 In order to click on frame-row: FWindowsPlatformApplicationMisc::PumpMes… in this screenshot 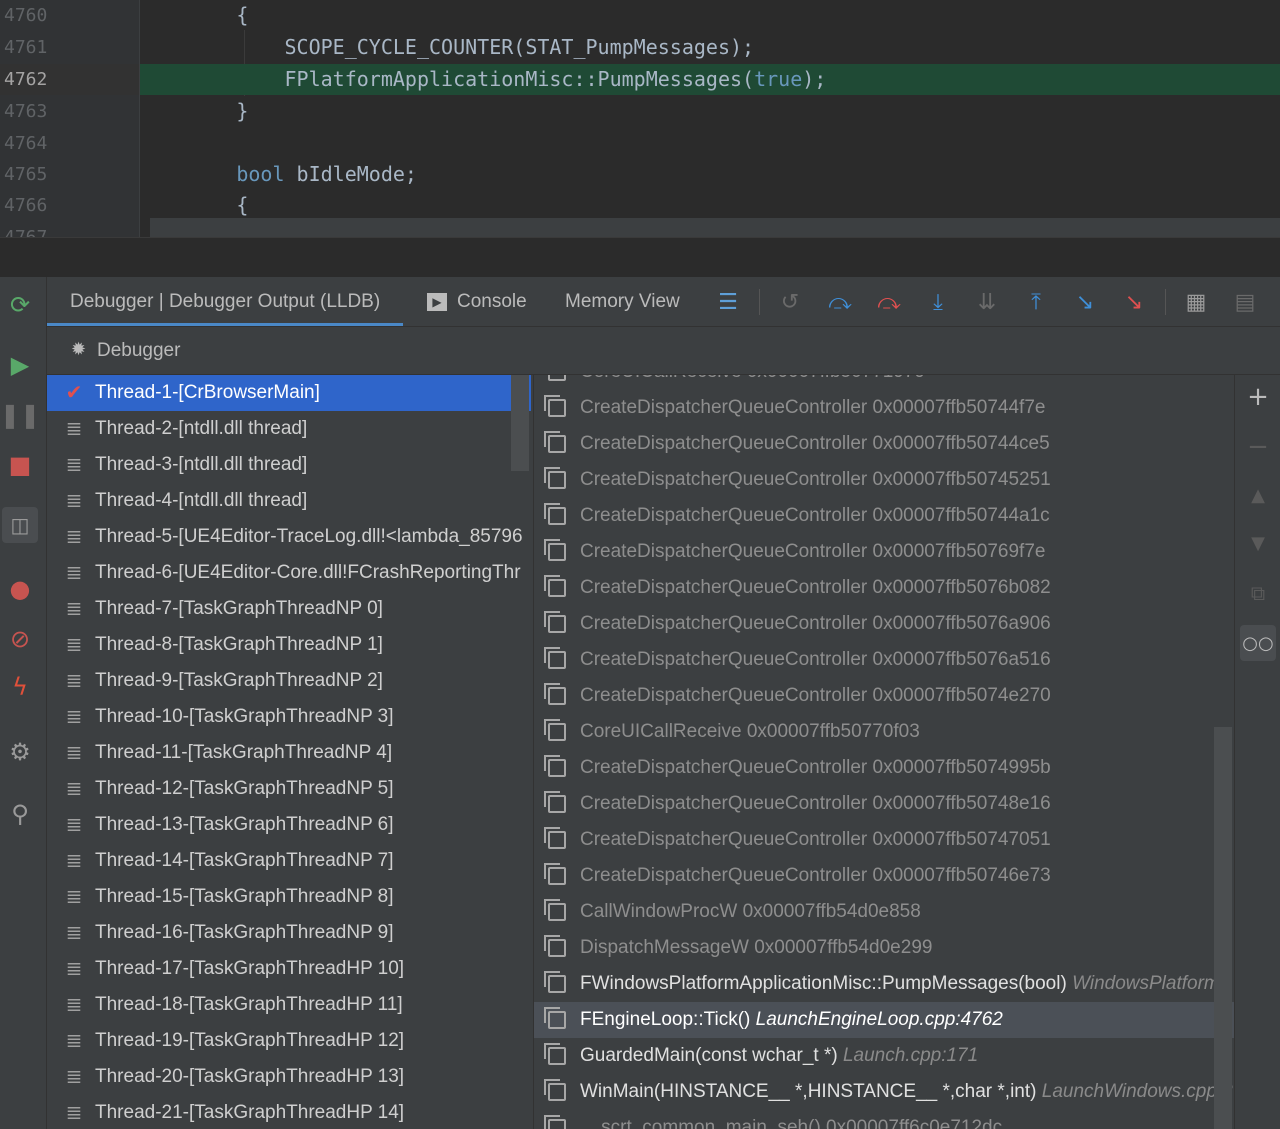, I will do `click(884, 984)`.